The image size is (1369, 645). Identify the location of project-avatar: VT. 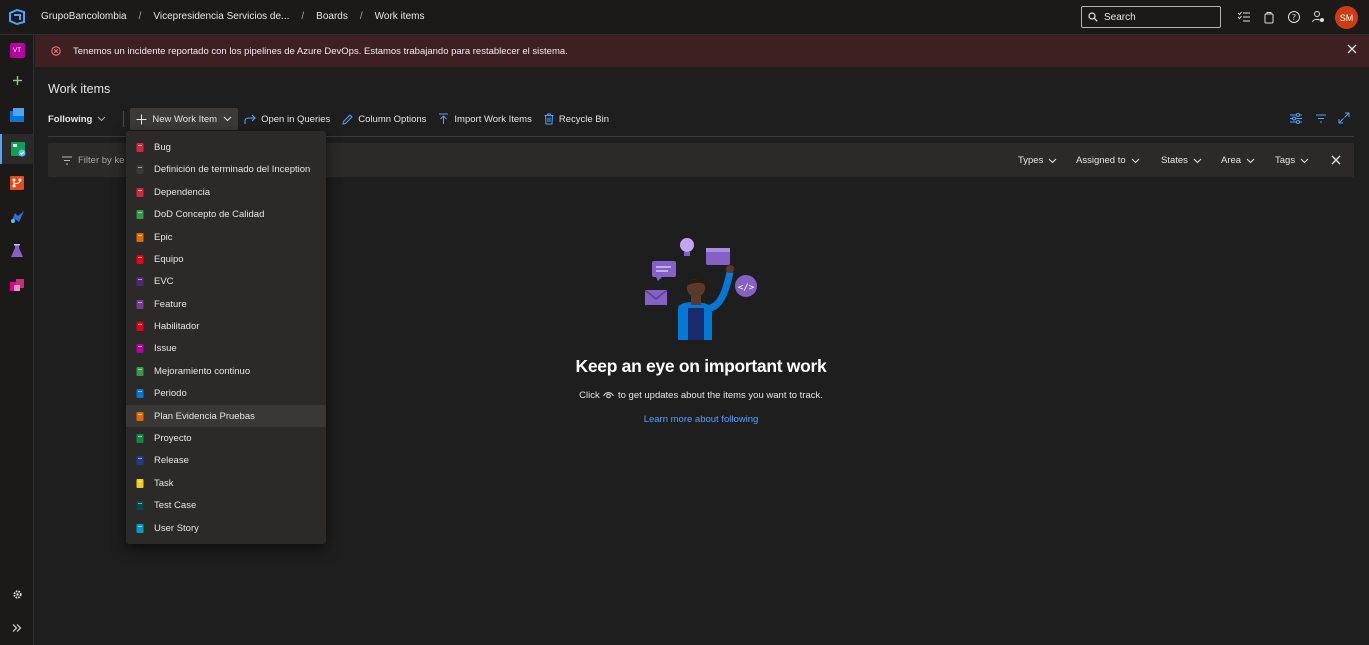
(17, 50).